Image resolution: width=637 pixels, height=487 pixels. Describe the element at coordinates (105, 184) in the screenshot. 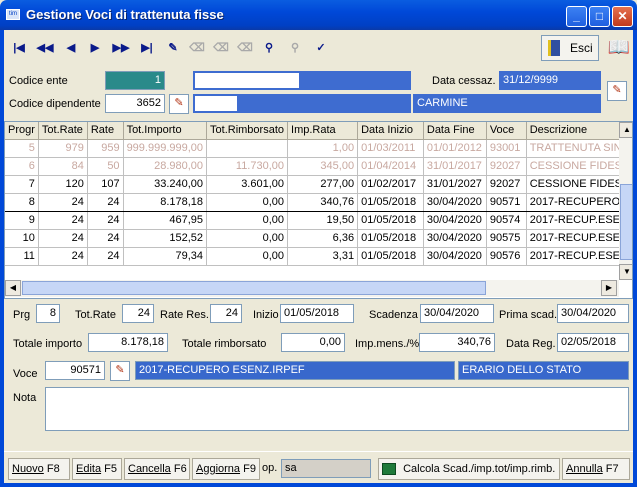

I see `cell-rate: 107` at that location.